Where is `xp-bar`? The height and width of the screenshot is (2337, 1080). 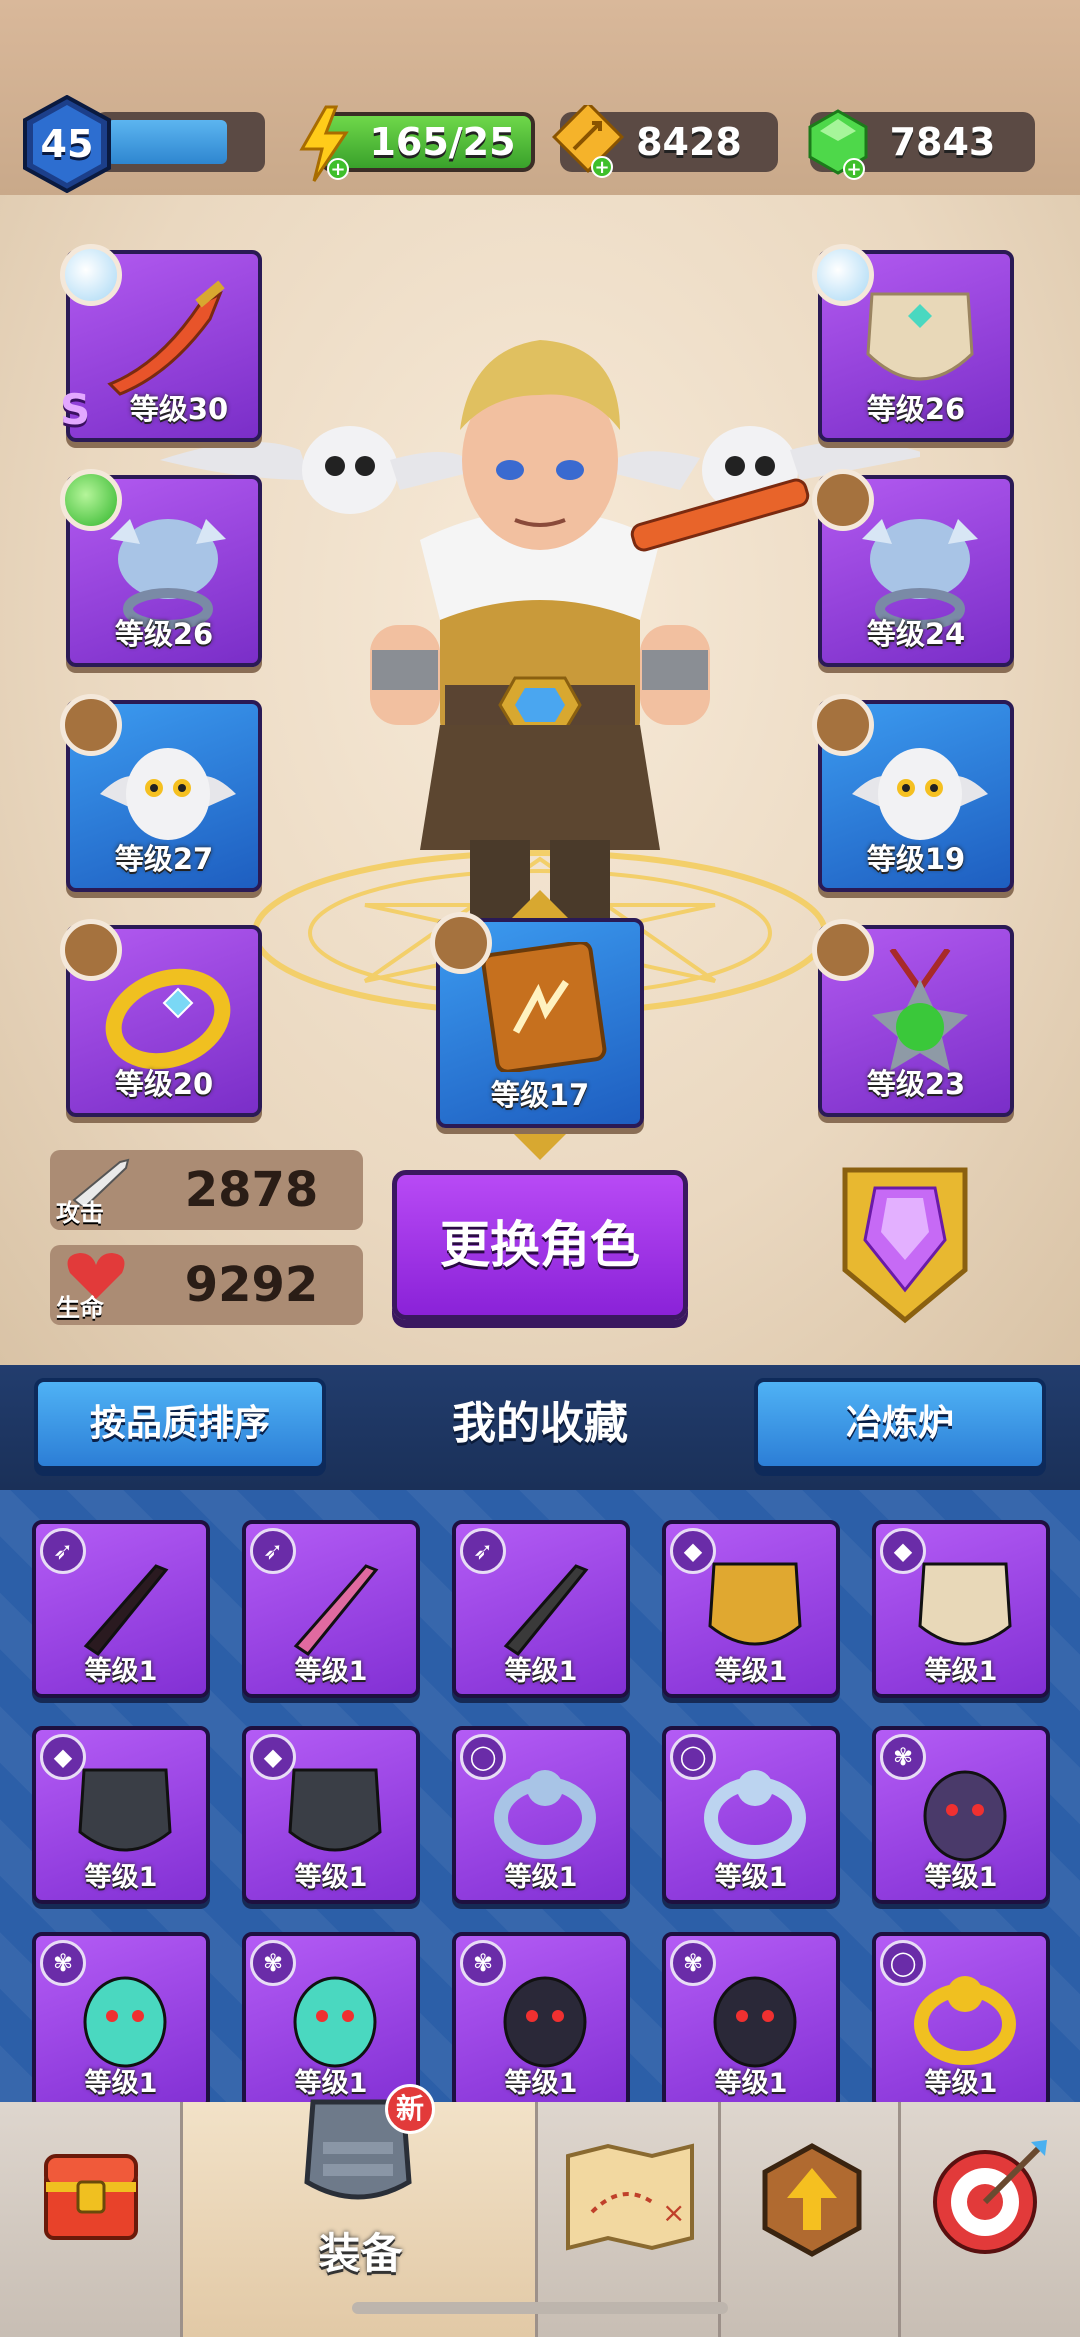 xp-bar is located at coordinates (180, 142).